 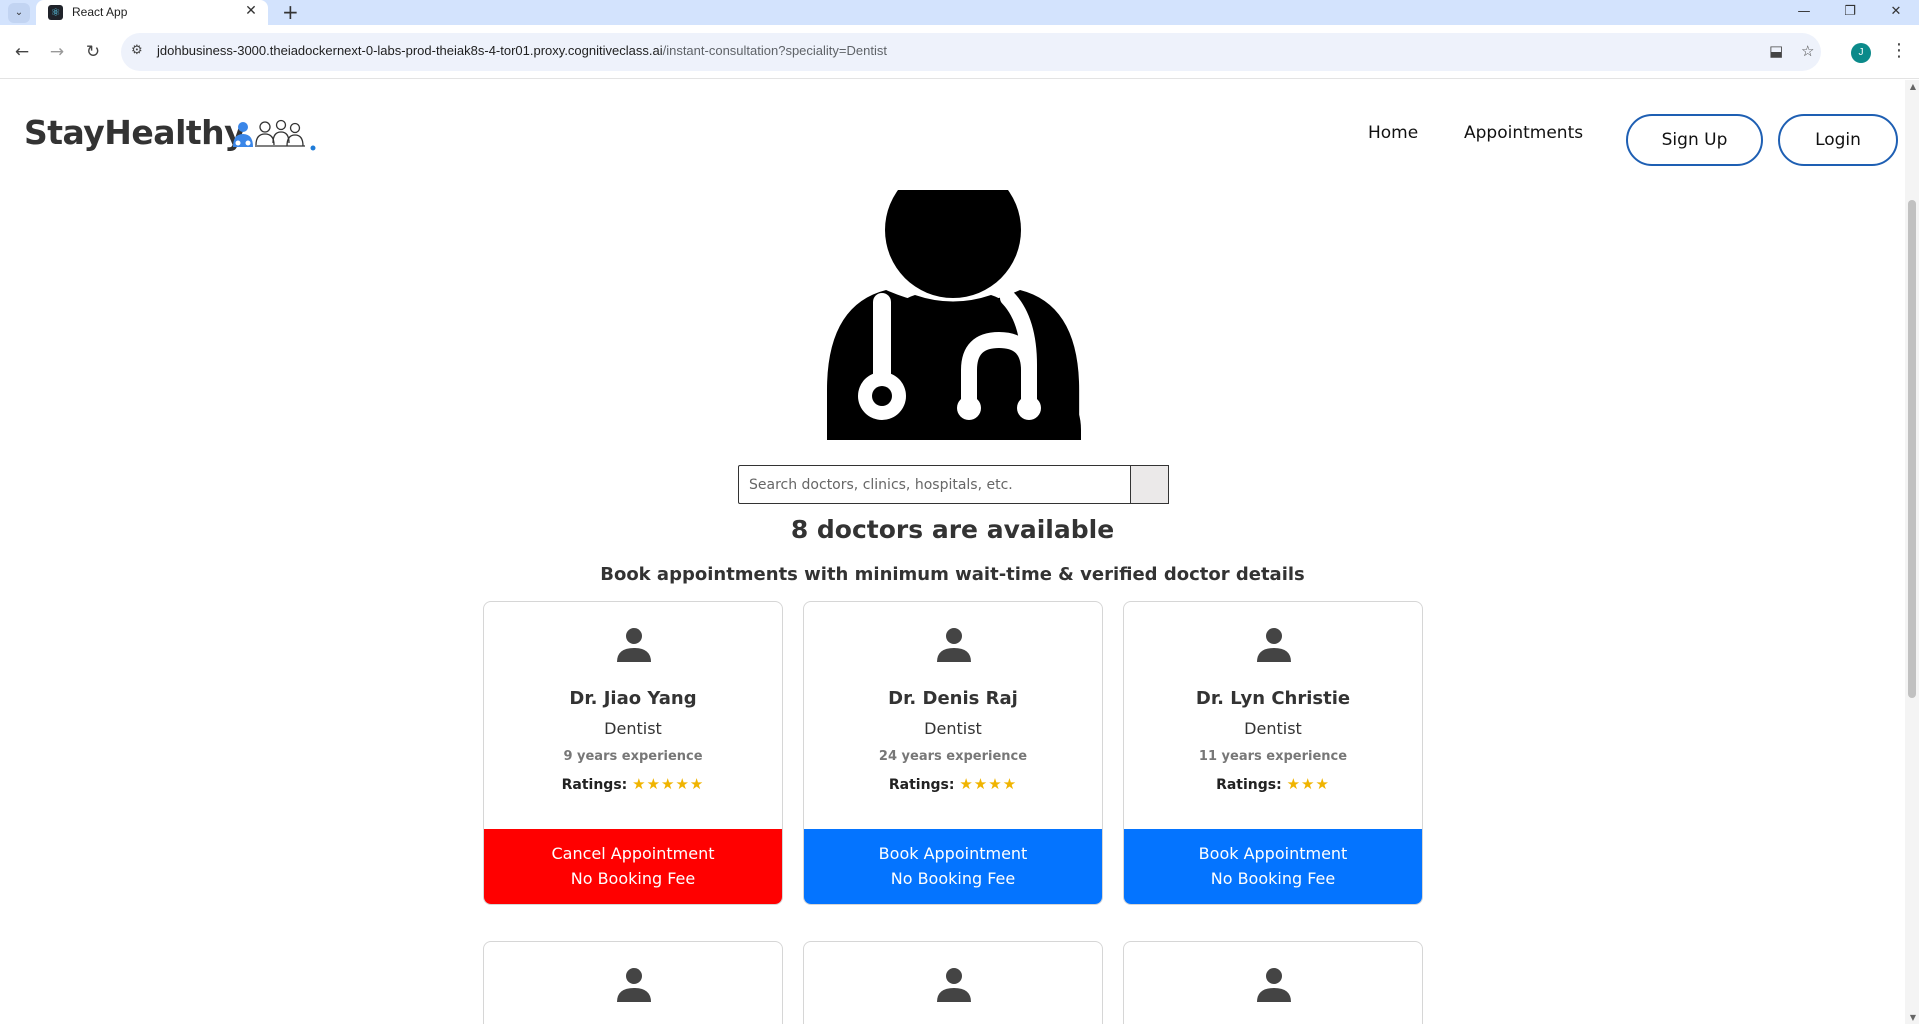 I want to click on doctor-experience: 24 years experience, so click(x=953, y=756).